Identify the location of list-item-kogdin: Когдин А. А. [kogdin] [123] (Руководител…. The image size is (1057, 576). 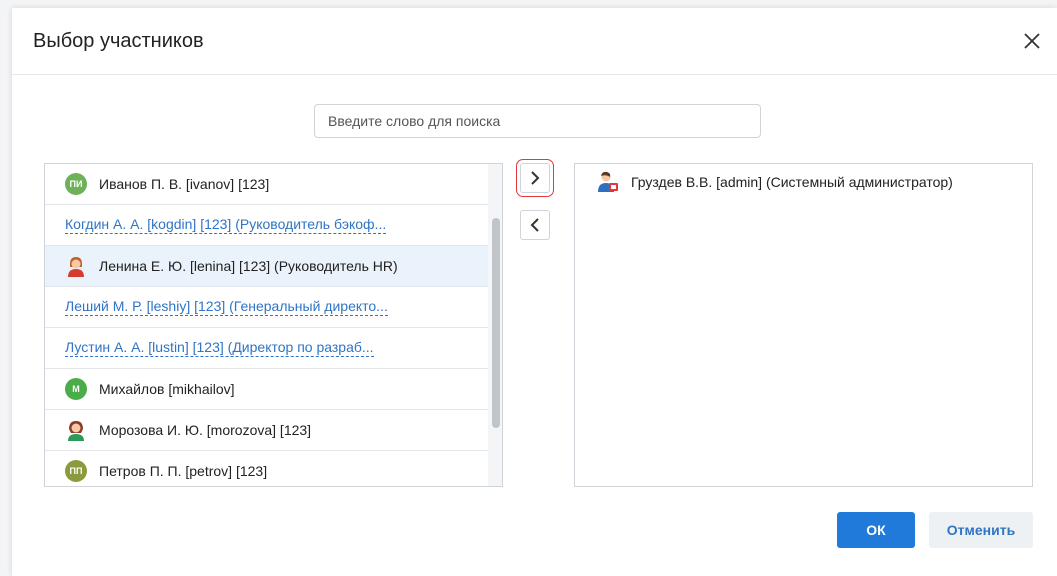
(267, 225).